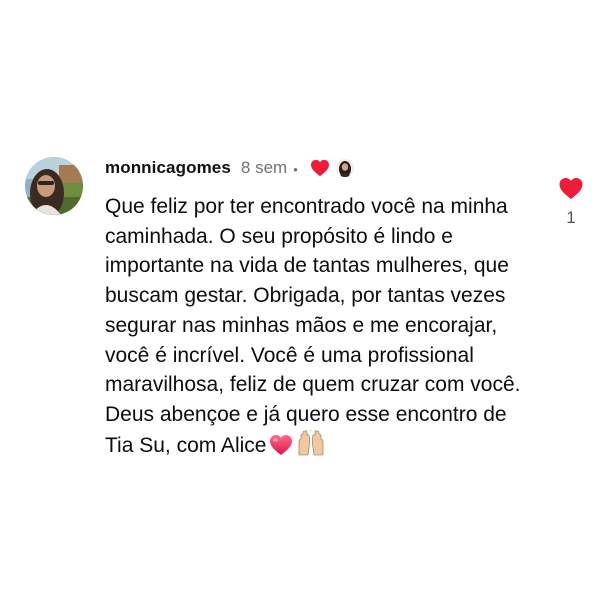 The width and height of the screenshot is (600, 600). What do you see at coordinates (320, 168) in the screenshot?
I see `author-liked-heart-icon` at bounding box center [320, 168].